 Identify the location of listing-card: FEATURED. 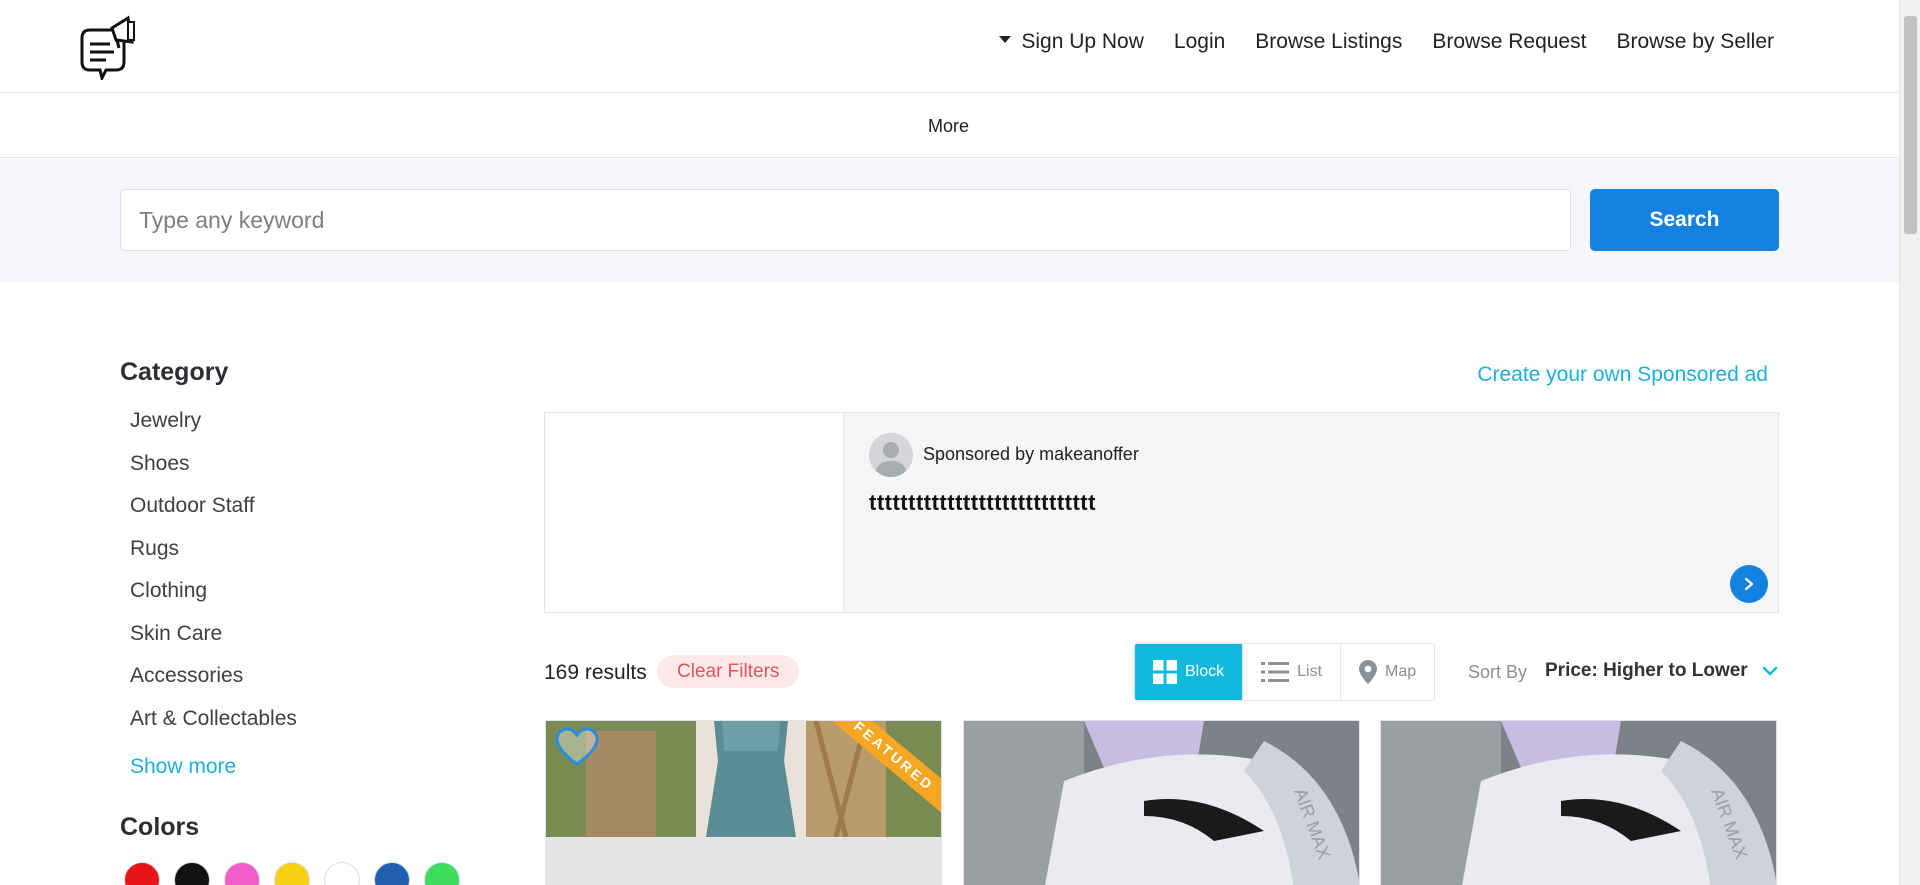
(743, 802).